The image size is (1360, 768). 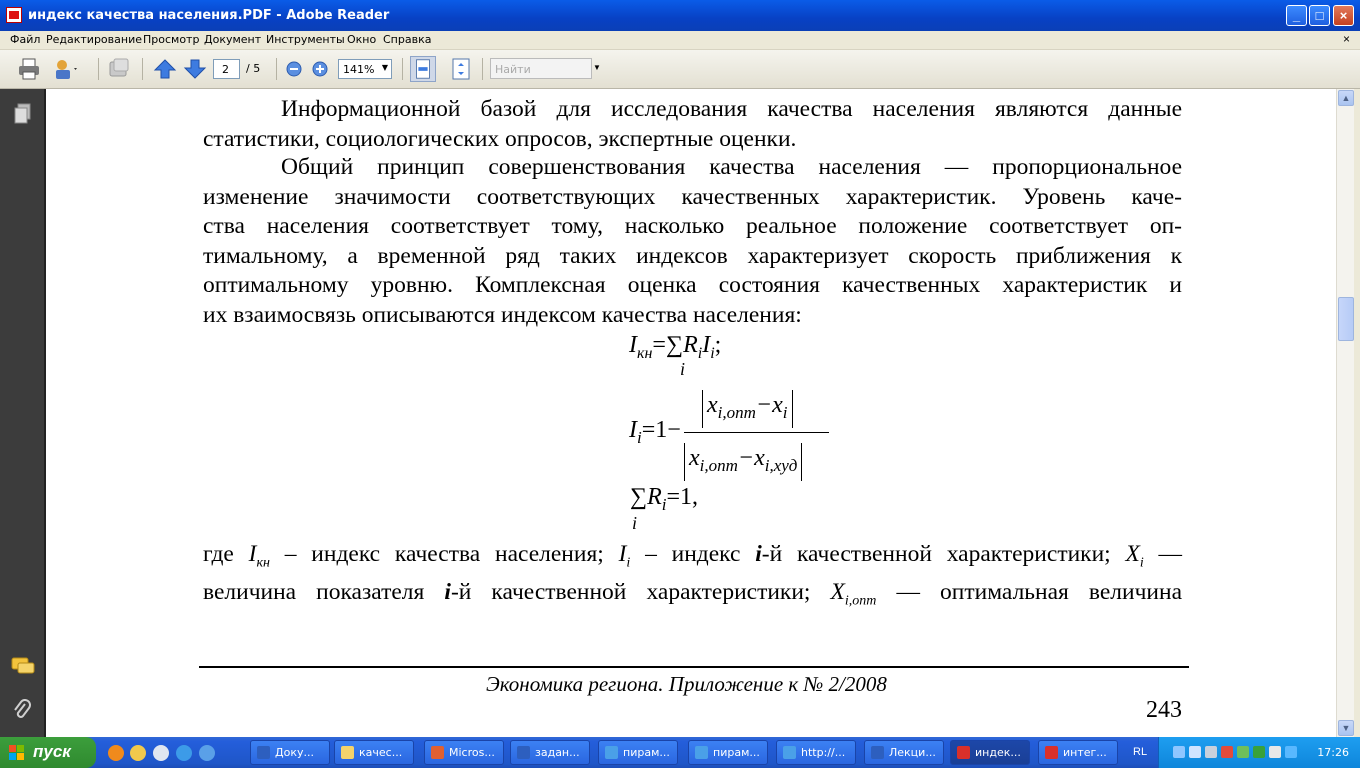 What do you see at coordinates (138, 753) in the screenshot?
I see `mail-icon` at bounding box center [138, 753].